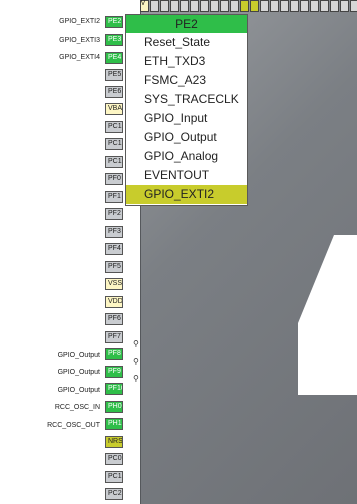 This screenshot has width=357, height=504. What do you see at coordinates (114, 40) in the screenshot?
I see `pin-pe3: PE3` at bounding box center [114, 40].